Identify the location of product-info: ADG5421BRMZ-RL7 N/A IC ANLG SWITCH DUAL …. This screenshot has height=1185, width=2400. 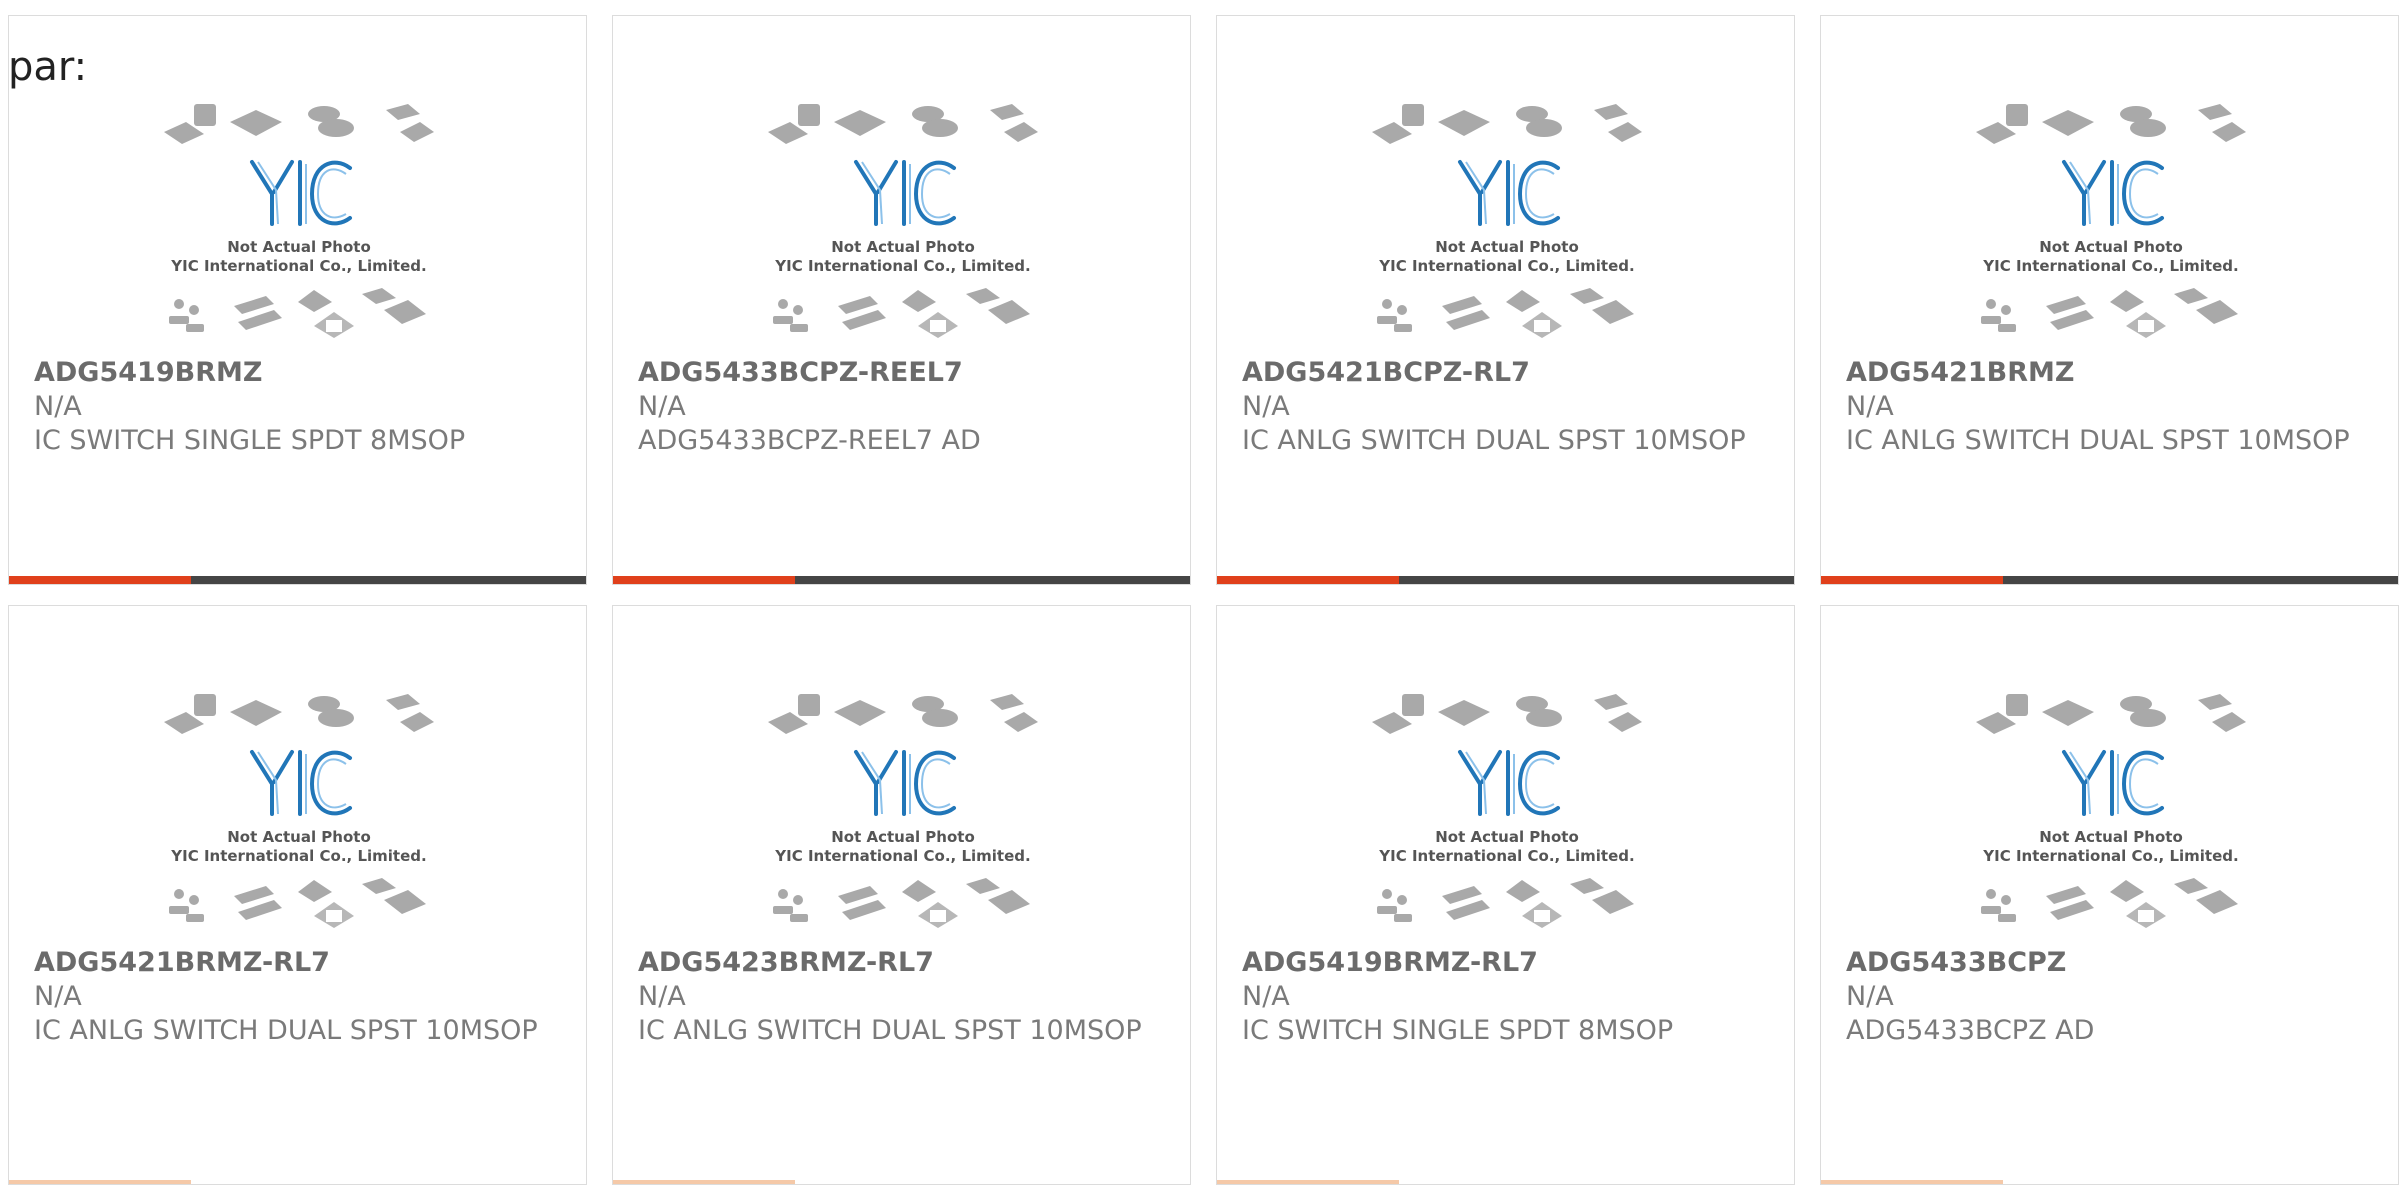
(300, 997).